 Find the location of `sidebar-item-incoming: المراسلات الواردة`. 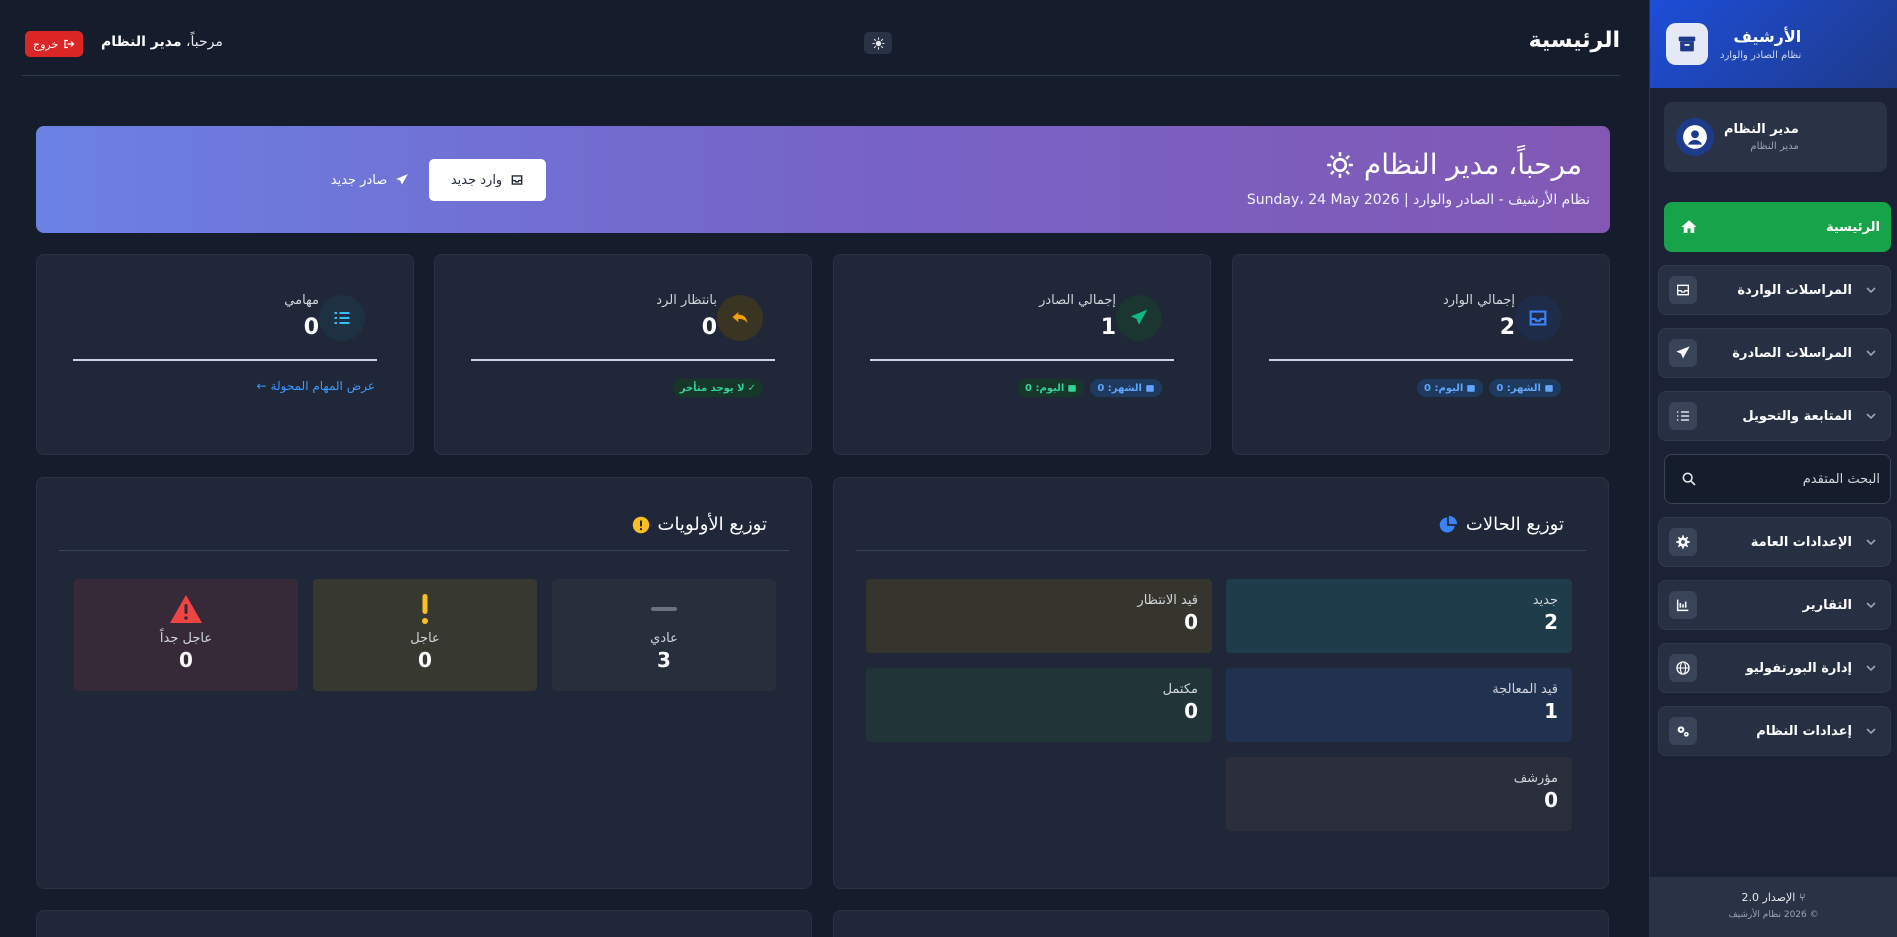

sidebar-item-incoming: المراسلات الواردة is located at coordinates (1774, 290).